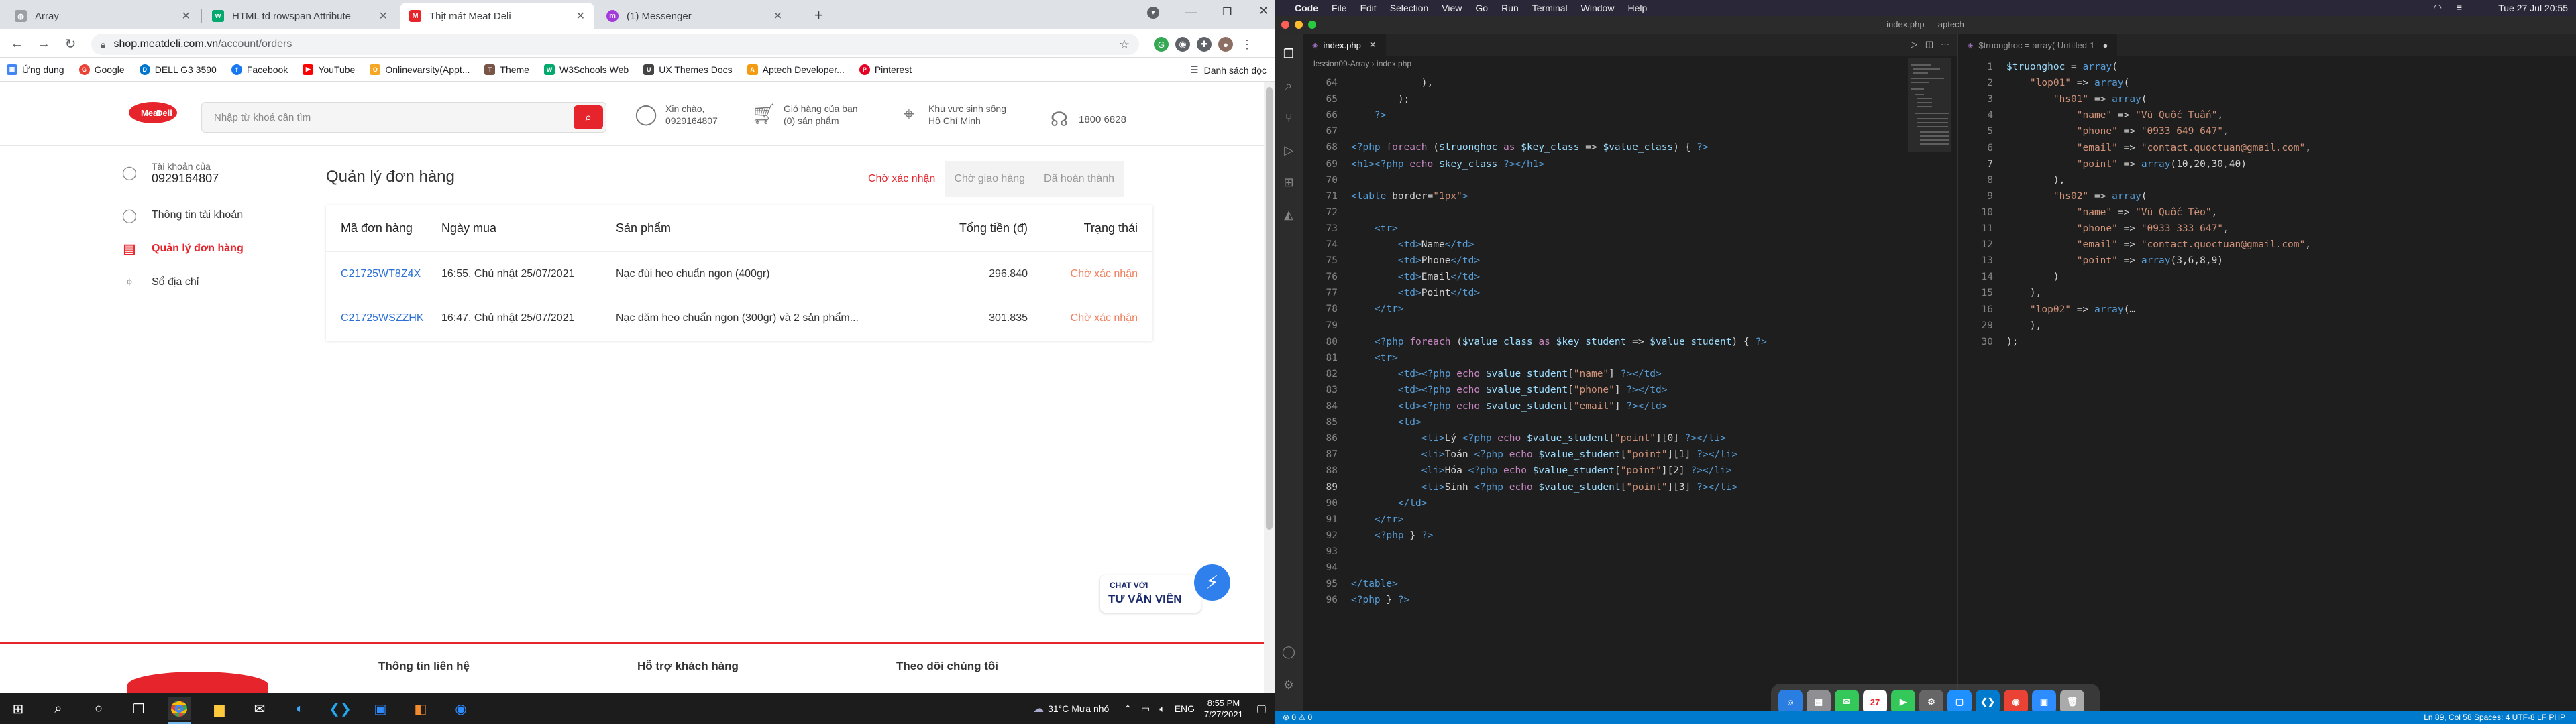 Image resolution: width=2576 pixels, height=724 pixels. Describe the element at coordinates (1228, 70) in the screenshot. I see `reading-list: ☰ Danh sách đọc` at that location.